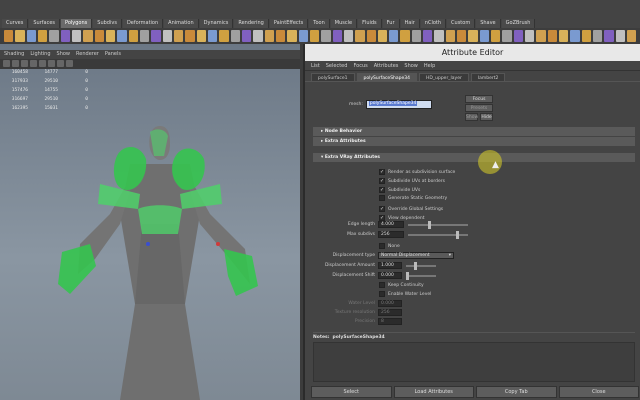  Describe the element at coordinates (6, 63) in the screenshot. I see `camera-icon` at that location.